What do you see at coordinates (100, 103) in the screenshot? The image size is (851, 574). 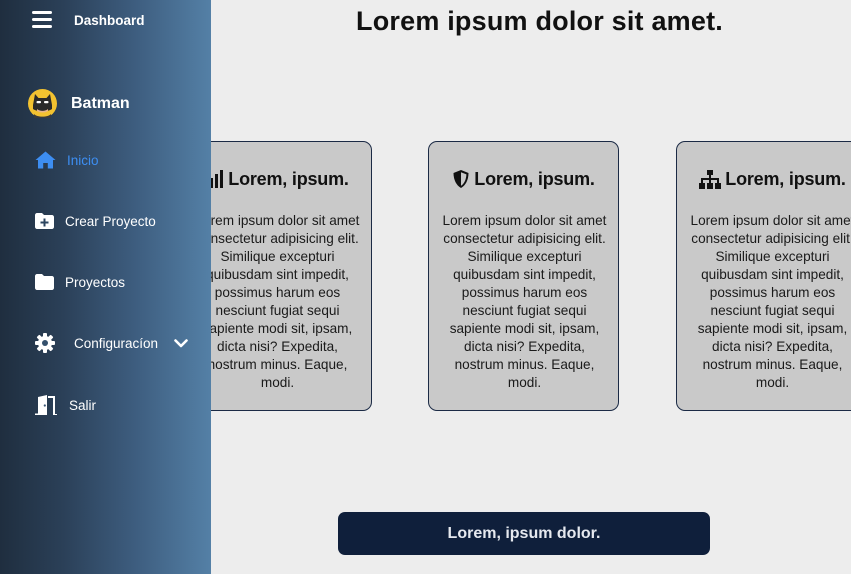 I see `user-name: Batman` at bounding box center [100, 103].